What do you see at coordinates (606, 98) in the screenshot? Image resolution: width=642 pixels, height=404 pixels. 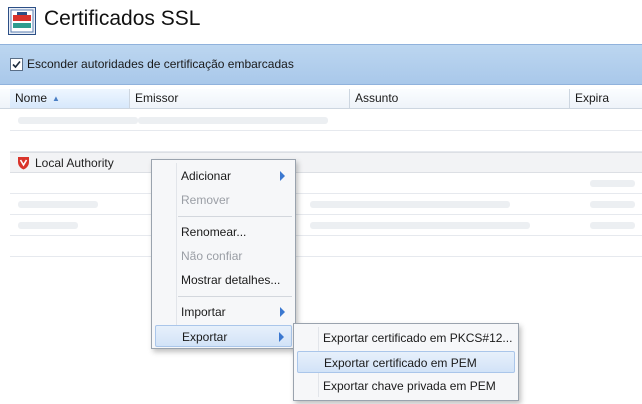 I see `column-header-expires: Expira` at bounding box center [606, 98].